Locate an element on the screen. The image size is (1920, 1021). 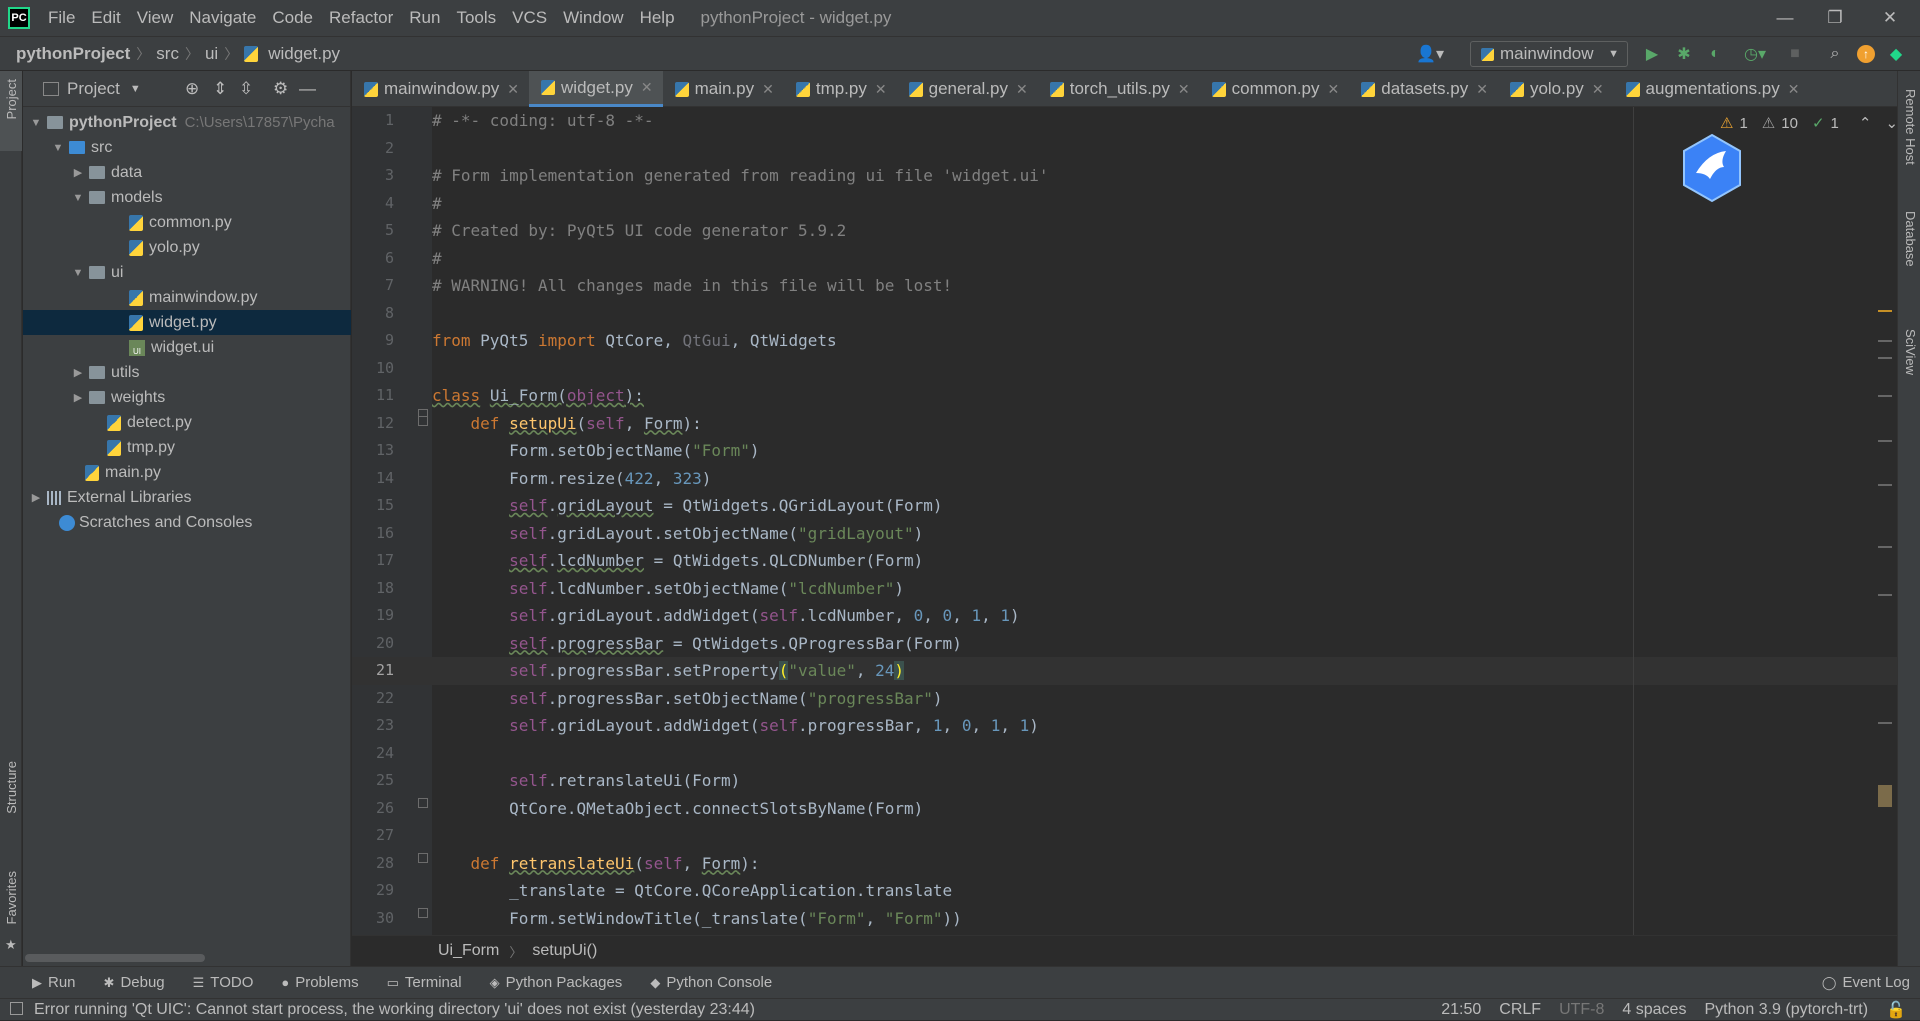
run-icon: ▶ is located at coordinates (1652, 54).